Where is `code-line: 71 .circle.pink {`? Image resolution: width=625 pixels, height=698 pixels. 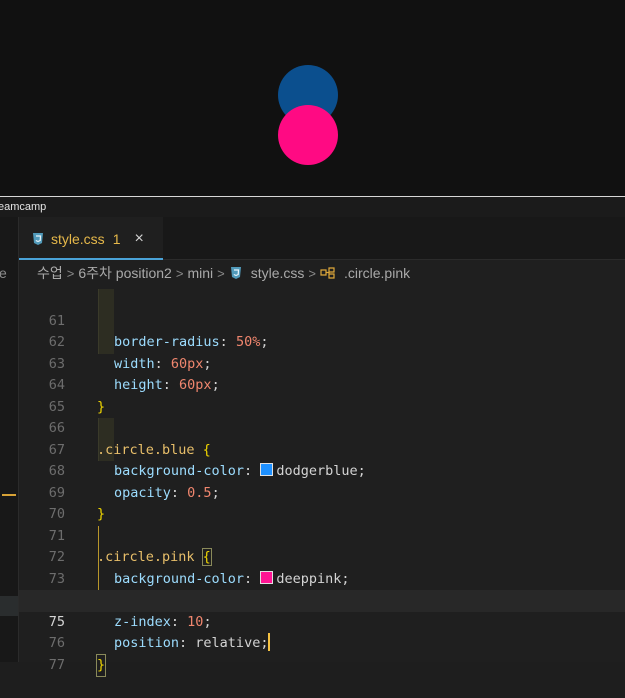
code-line: 71 .circle.pink { is located at coordinates (322, 535).